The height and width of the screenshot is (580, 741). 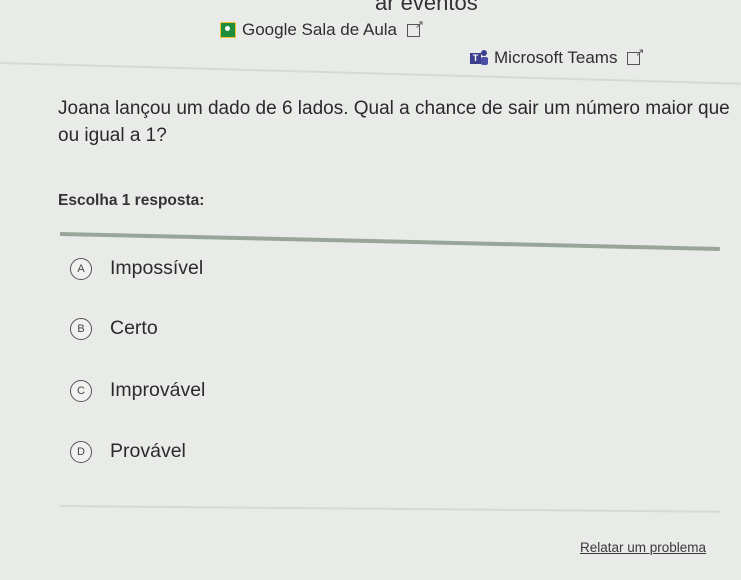 I want to click on choice-letter-badge: B, so click(x=81, y=328).